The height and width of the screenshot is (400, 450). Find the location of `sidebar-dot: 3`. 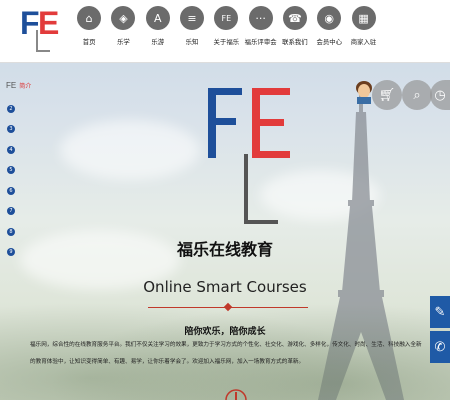

sidebar-dot: 3 is located at coordinates (11, 129).